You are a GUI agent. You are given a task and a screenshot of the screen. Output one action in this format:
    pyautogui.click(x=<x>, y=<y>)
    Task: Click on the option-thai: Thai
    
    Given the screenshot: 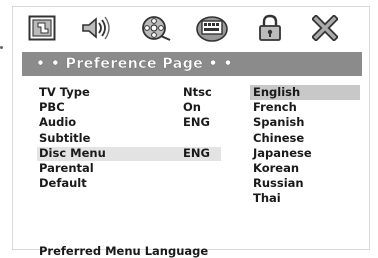 What is the action you would take?
    pyautogui.click(x=305, y=198)
    